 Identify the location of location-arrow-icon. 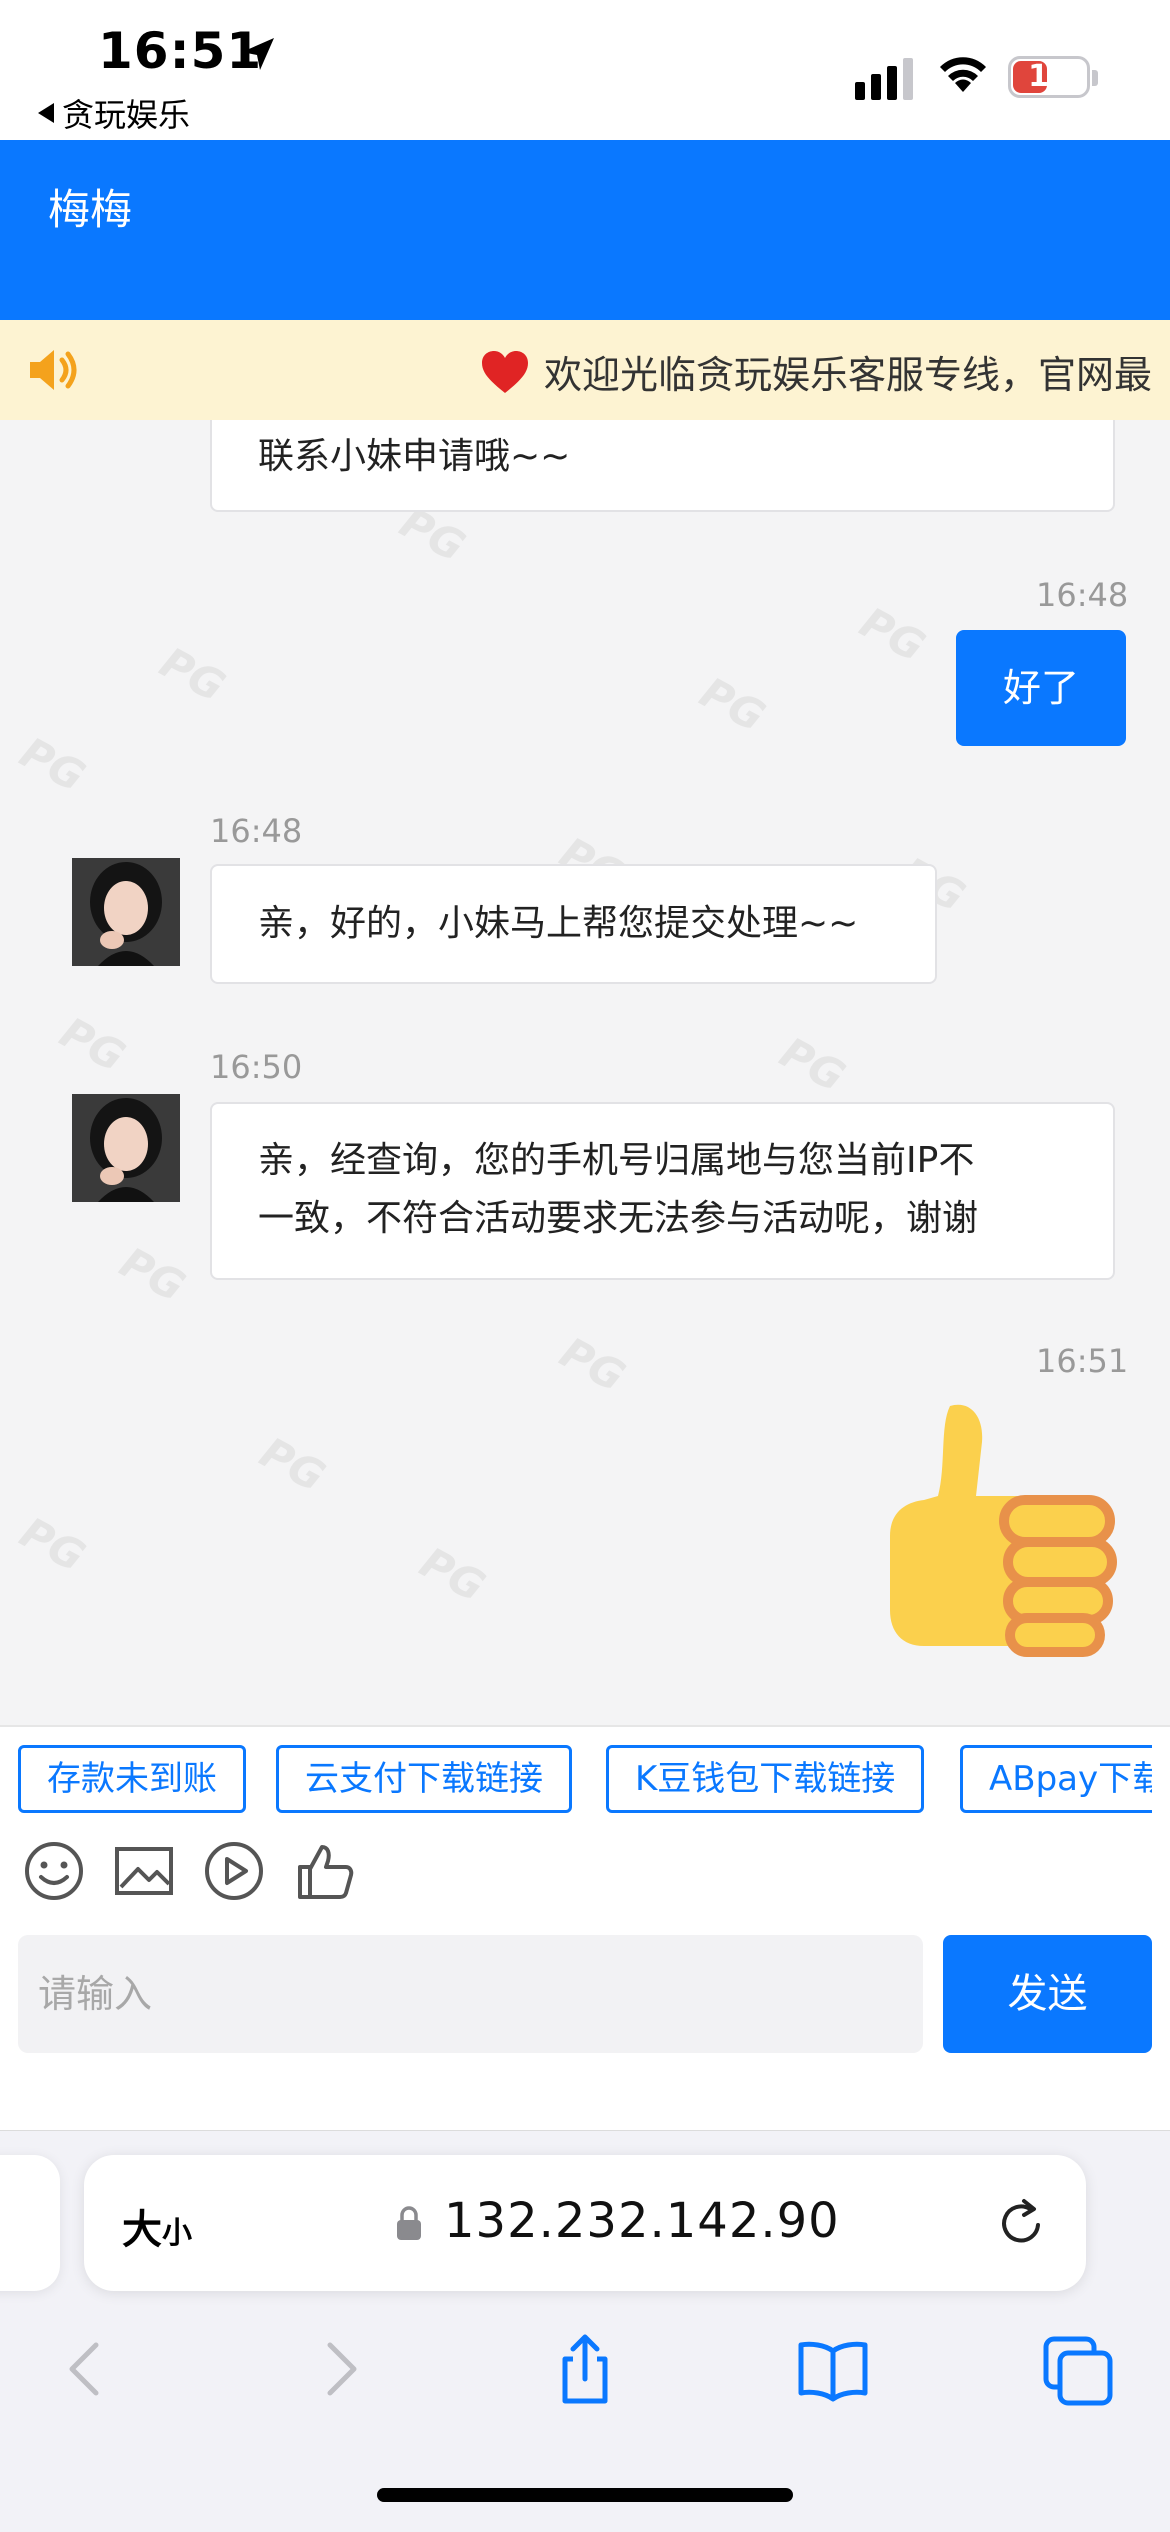
(258, 54).